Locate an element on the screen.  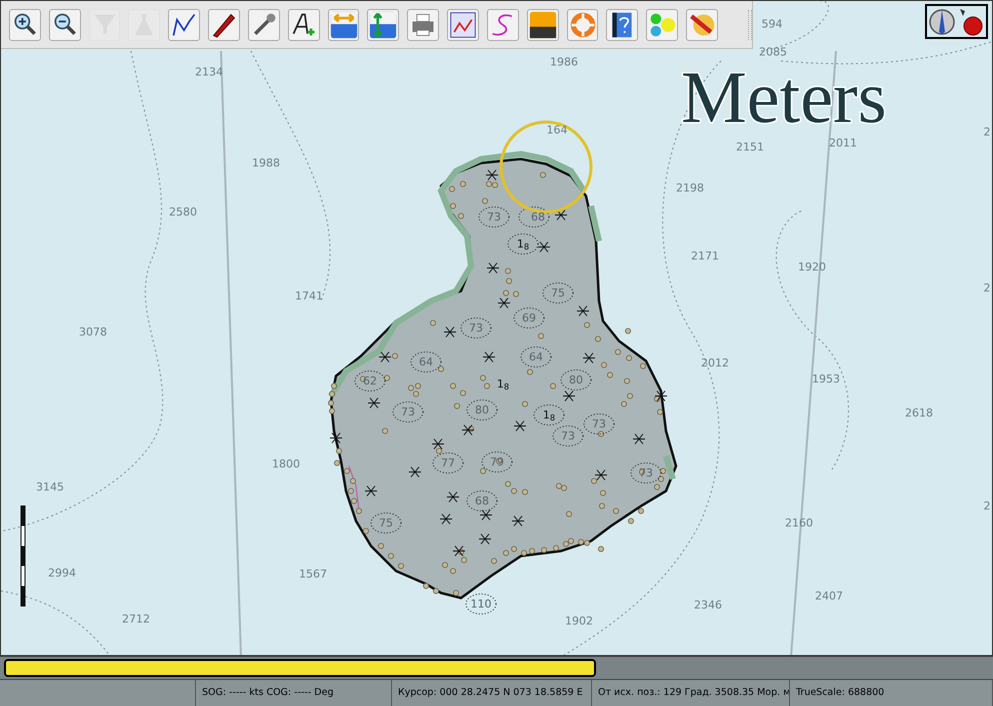
depth-sounding: 594 is located at coordinates (772, 24).